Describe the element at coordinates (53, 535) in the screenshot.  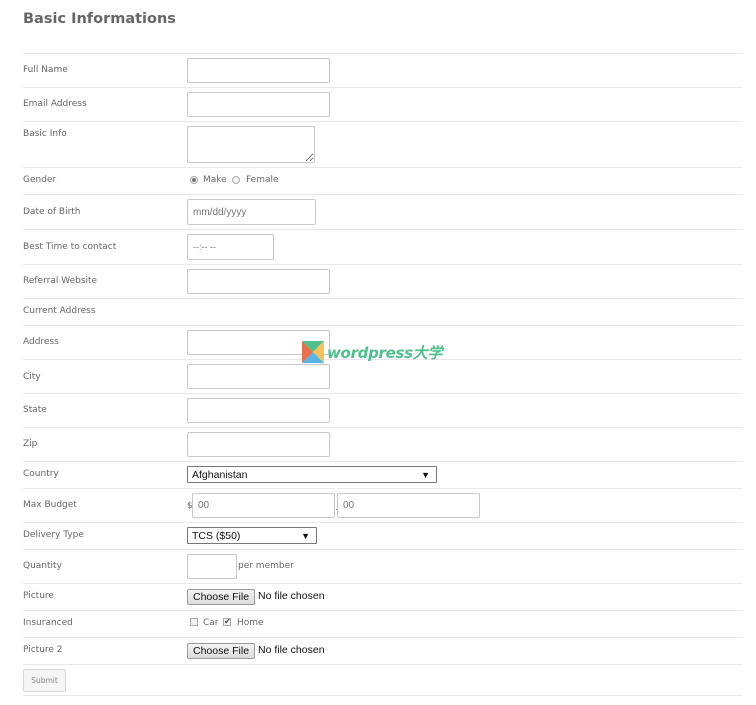
I see `delivery-type-label: Delivery Type` at that location.